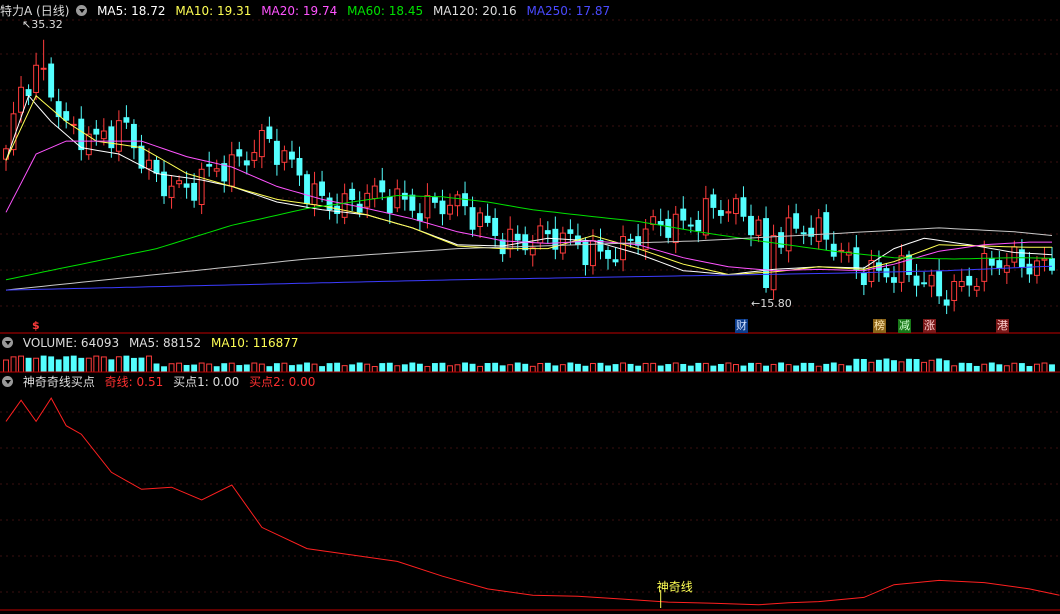 The width and height of the screenshot is (1060, 614). Describe the element at coordinates (929, 326) in the screenshot. I see `event-marker-limit-up: 涨` at that location.